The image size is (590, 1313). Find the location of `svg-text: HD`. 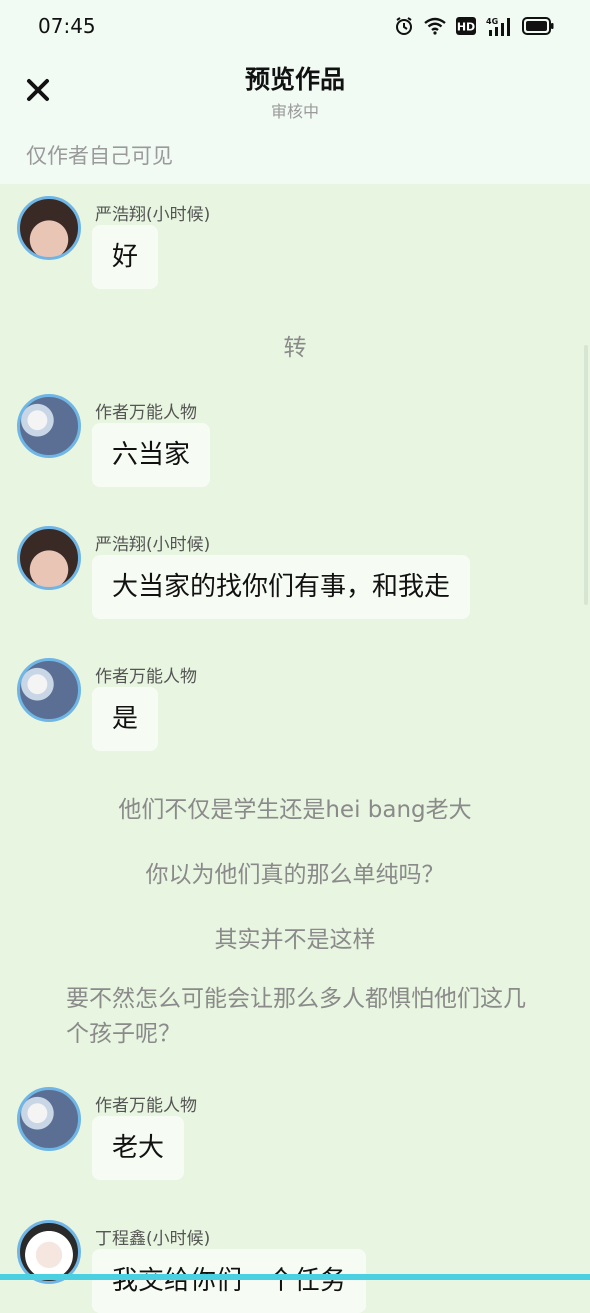

svg-text: HD is located at coordinates (466, 27).